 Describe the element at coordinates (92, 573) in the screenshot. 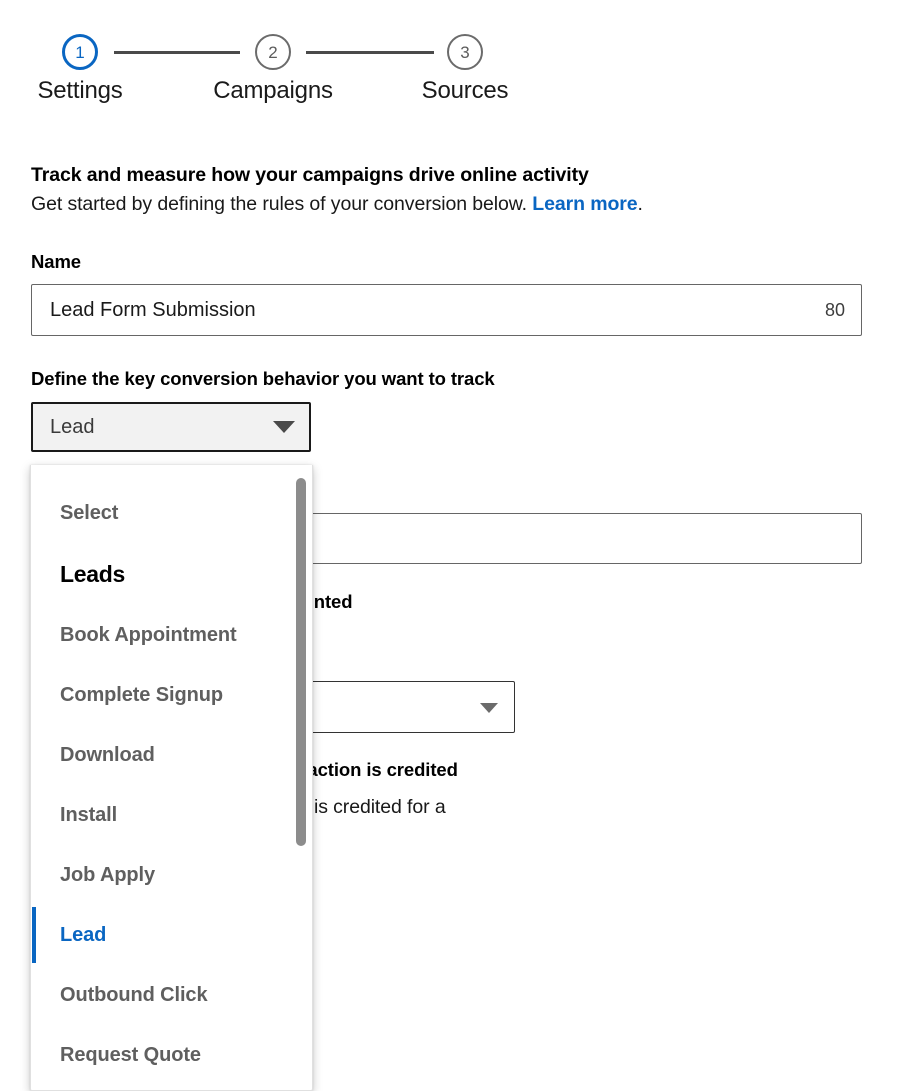

I see `dropdown-group-header-leads: Leads` at that location.